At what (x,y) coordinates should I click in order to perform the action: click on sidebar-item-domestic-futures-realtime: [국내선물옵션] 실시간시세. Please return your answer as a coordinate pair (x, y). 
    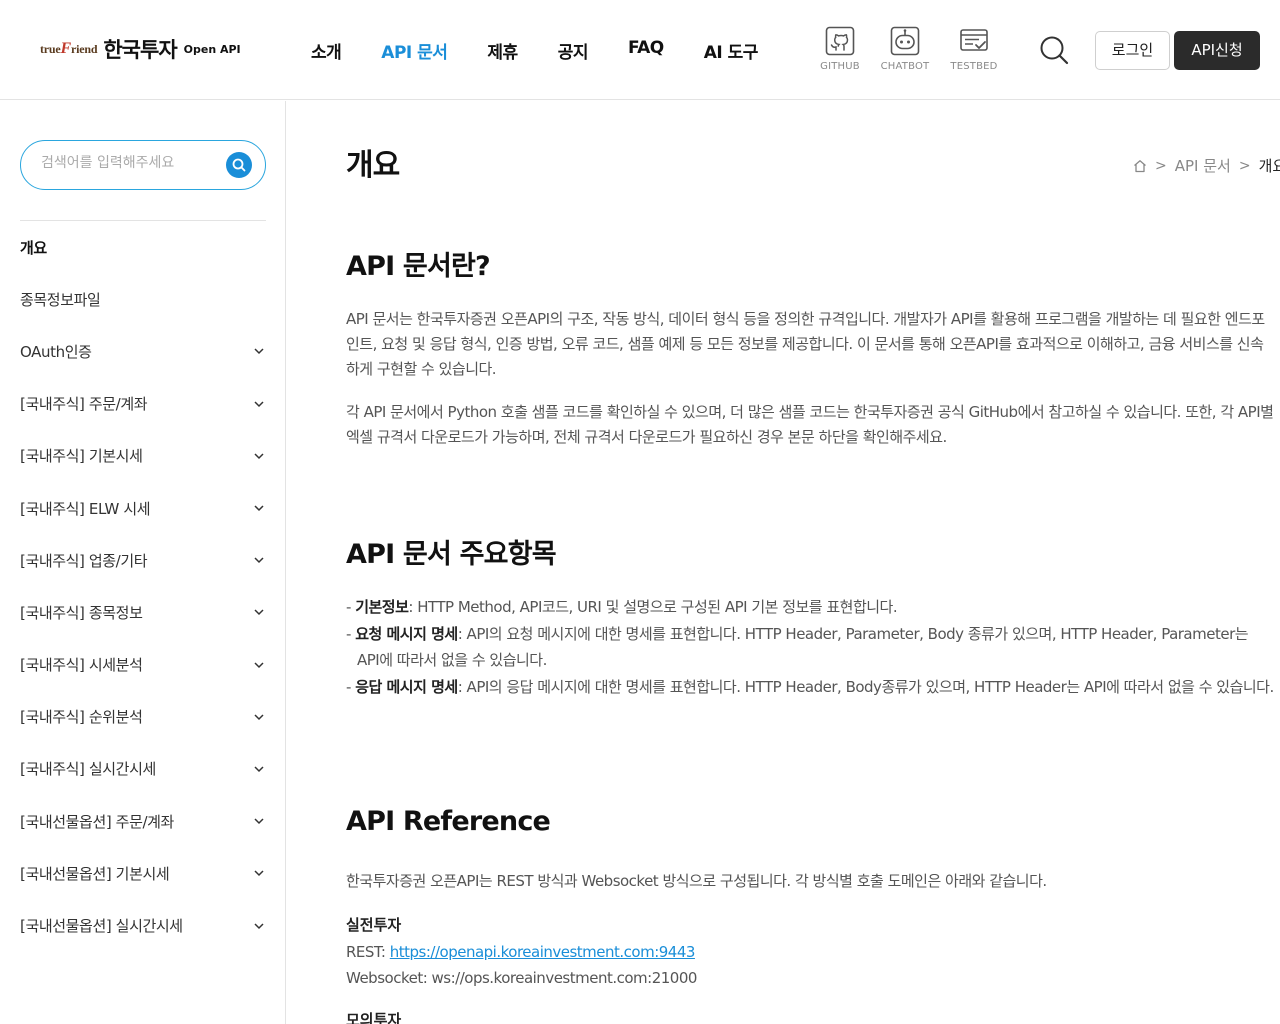
    Looking at the image, I should click on (143, 925).